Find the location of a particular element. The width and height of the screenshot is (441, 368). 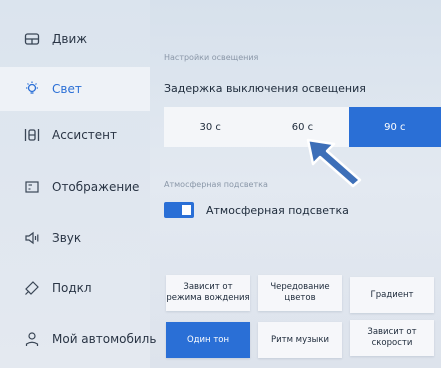

ambient-toggle-row: Атмосферная подсветка is located at coordinates (256, 210).